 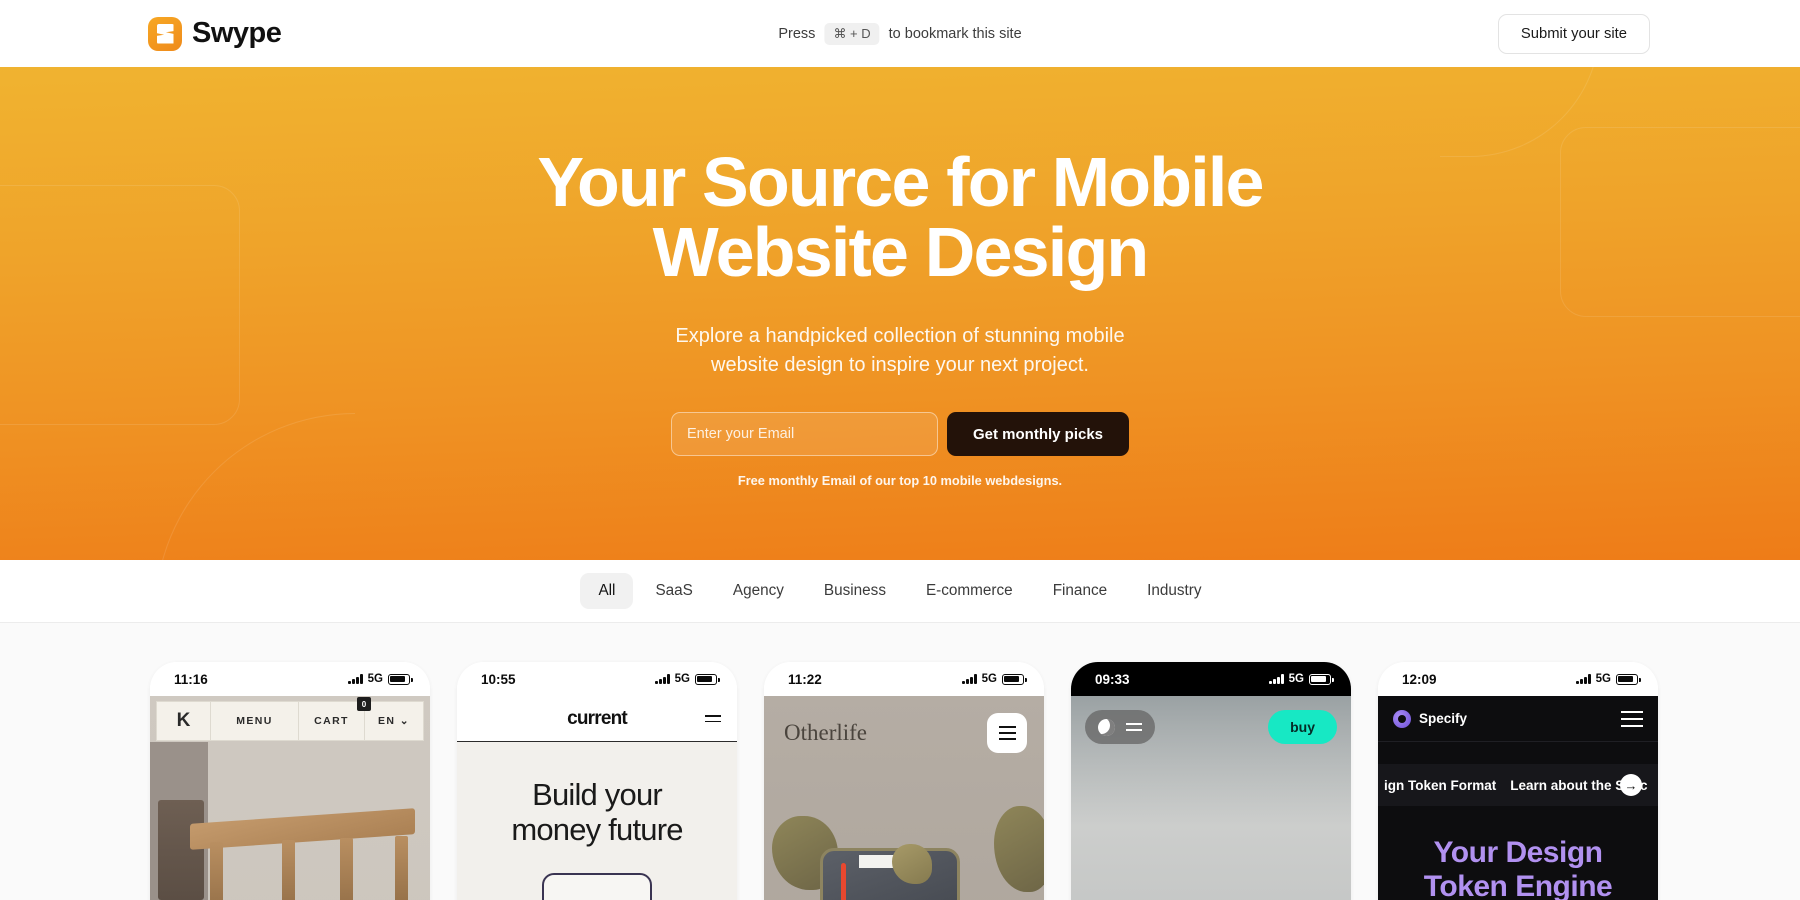 What do you see at coordinates (797, 33) in the screenshot?
I see `bookmark-hint-prefix: Press` at bounding box center [797, 33].